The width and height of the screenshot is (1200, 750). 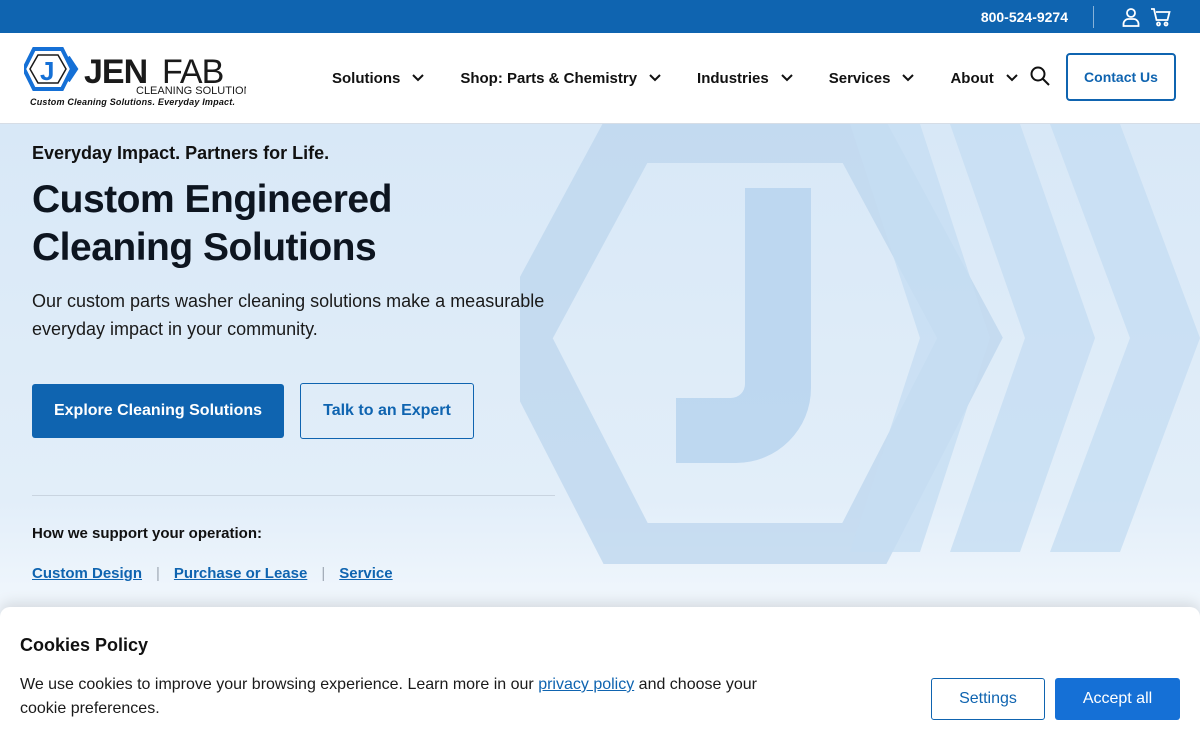 What do you see at coordinates (859, 78) in the screenshot?
I see `nav-label: Services` at bounding box center [859, 78].